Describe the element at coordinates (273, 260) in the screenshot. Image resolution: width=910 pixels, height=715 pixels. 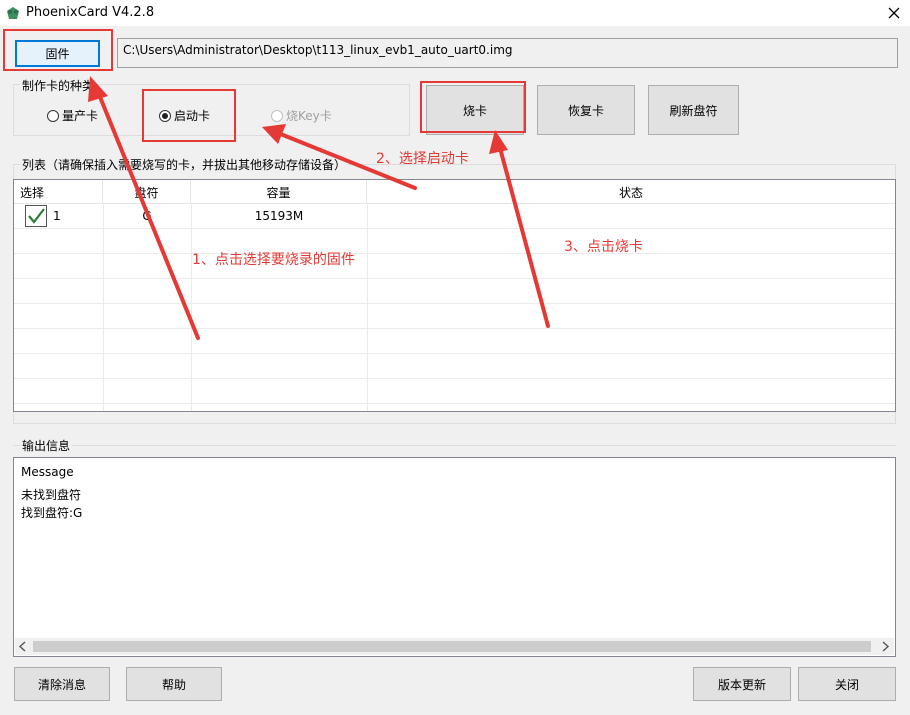
I see `annotation-step1: 1、点击选择要烧录的固件` at that location.